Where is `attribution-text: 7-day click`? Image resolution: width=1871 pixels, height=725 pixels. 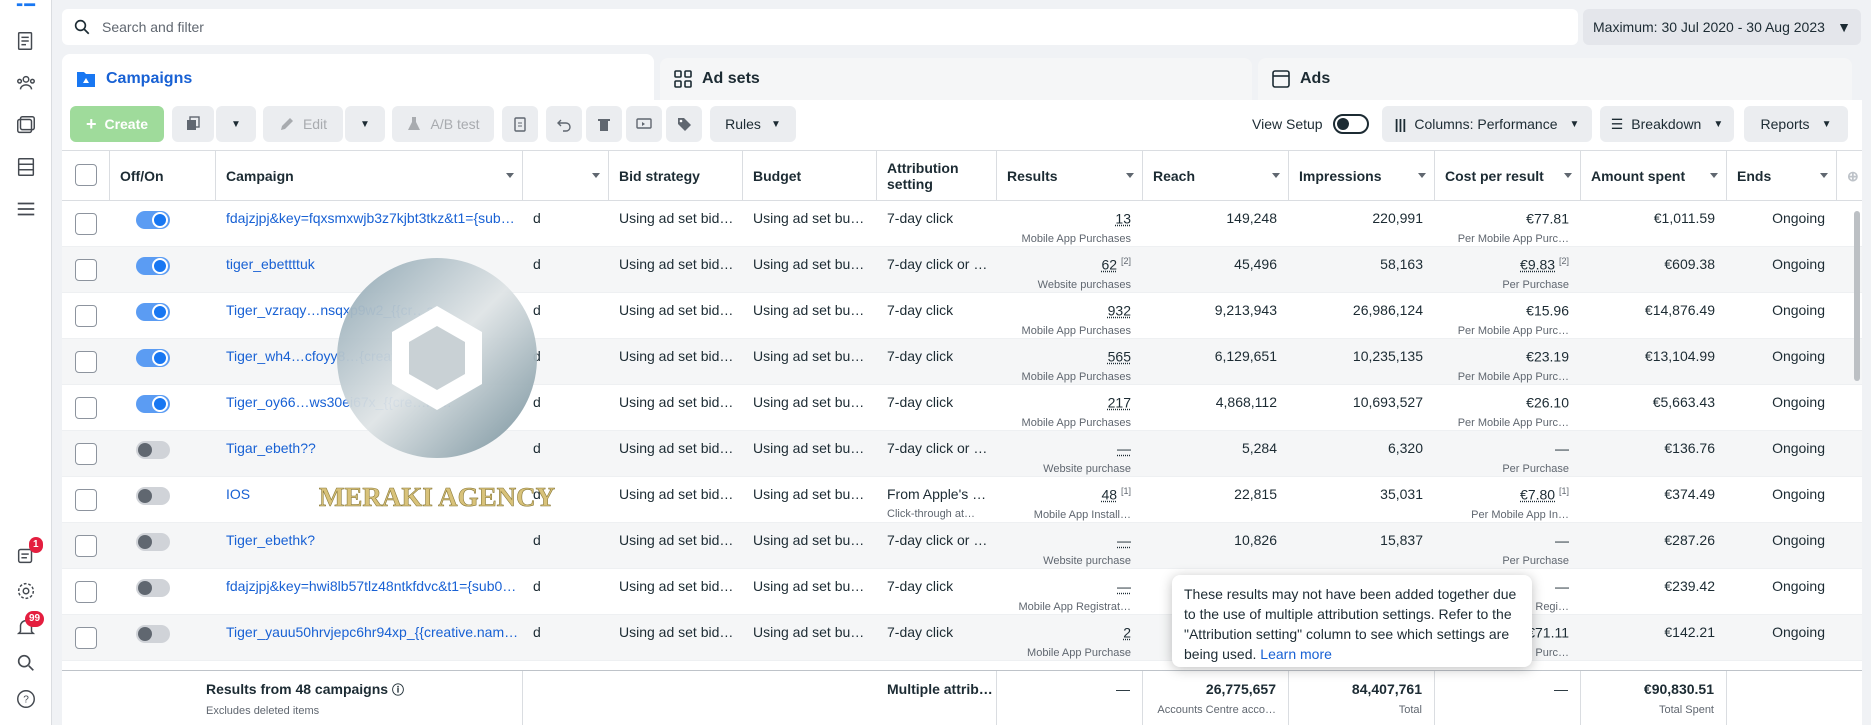 attribution-text: 7-day click is located at coordinates (920, 632).